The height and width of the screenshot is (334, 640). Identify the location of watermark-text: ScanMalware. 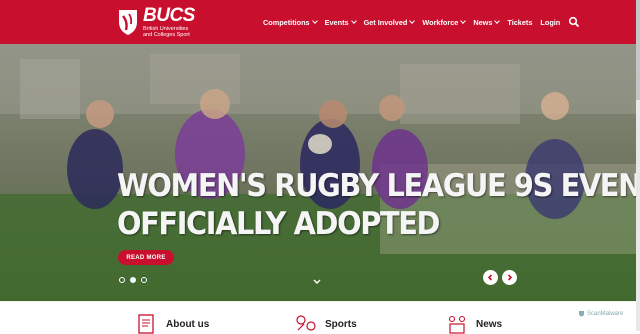
(605, 313).